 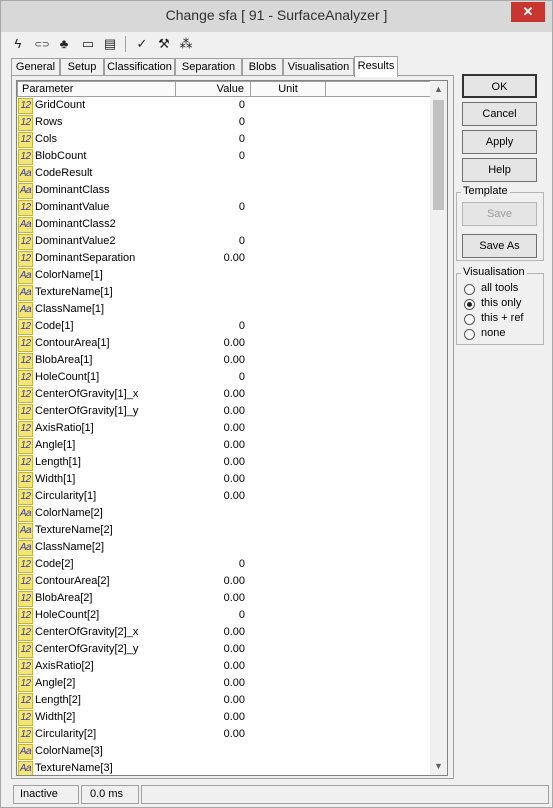 I want to click on table-row: 12 Cols 0, so click(x=224, y=140).